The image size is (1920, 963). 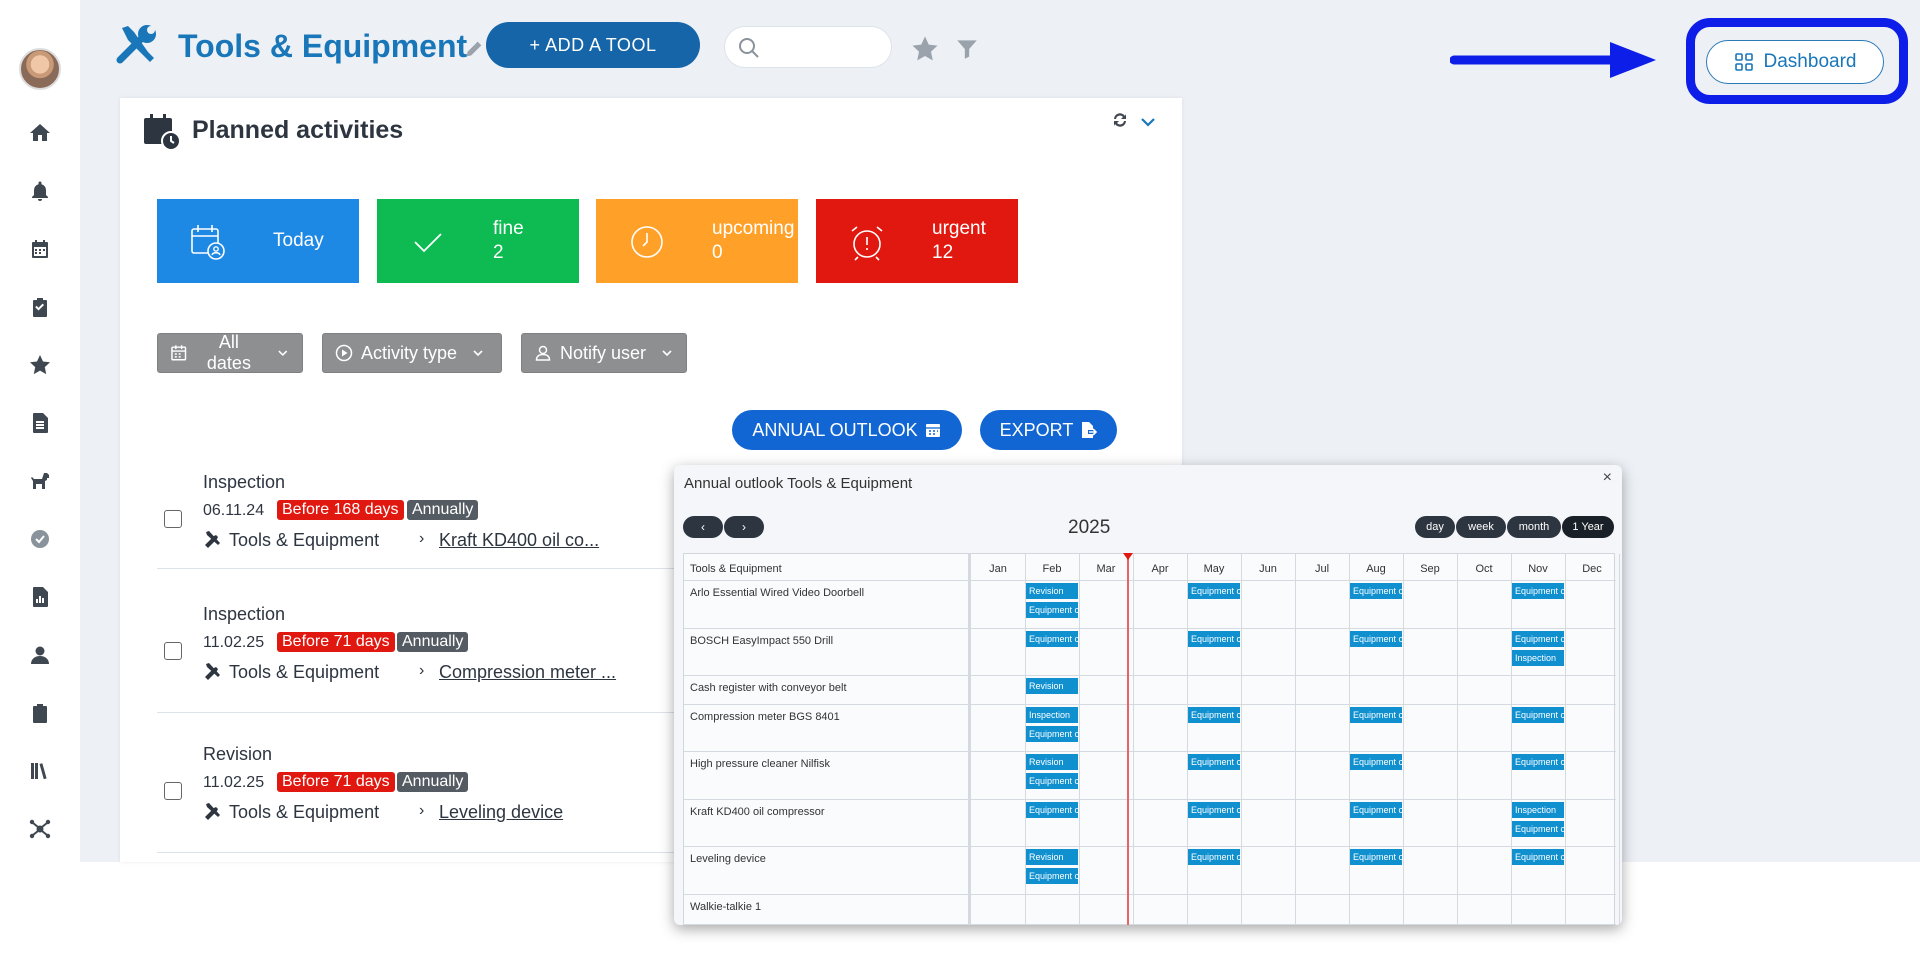 What do you see at coordinates (1743, 62) in the screenshot?
I see `grid-icon` at bounding box center [1743, 62].